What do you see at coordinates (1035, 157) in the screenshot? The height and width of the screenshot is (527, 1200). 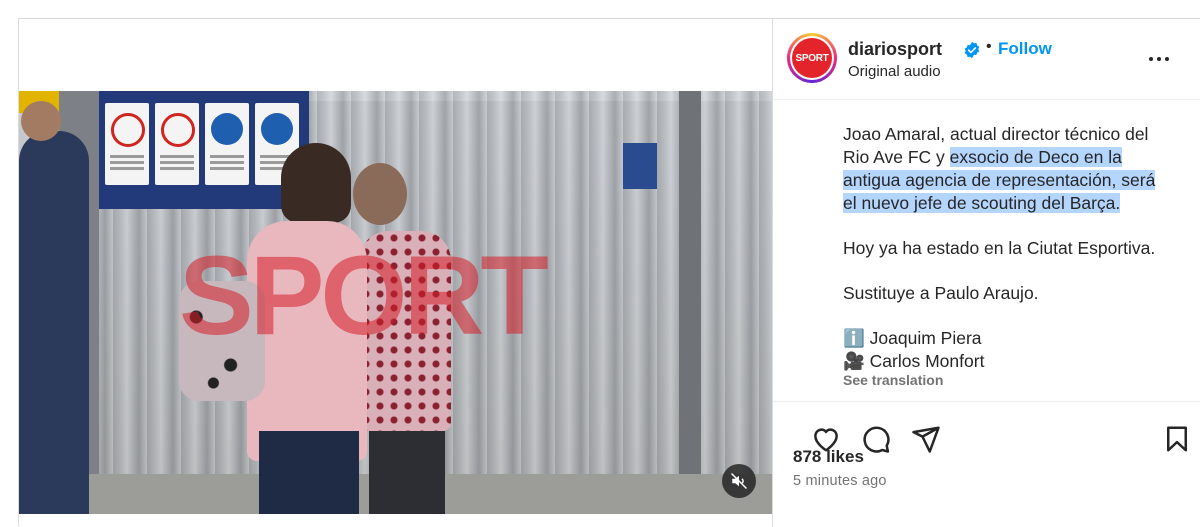 I see `caption-highlighted-text: exsocio de Deco en la` at bounding box center [1035, 157].